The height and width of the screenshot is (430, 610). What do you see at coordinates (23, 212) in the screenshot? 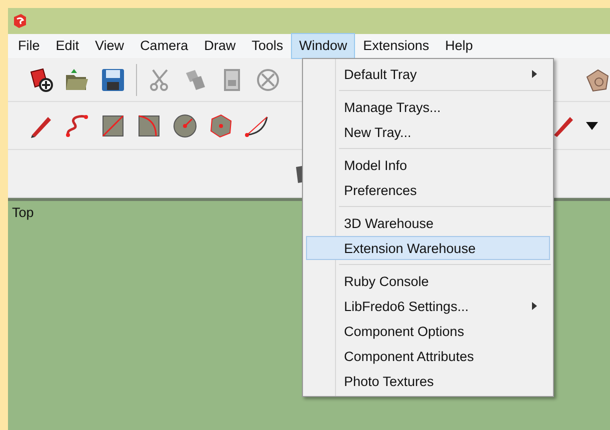
I see `view-label: Top` at bounding box center [23, 212].